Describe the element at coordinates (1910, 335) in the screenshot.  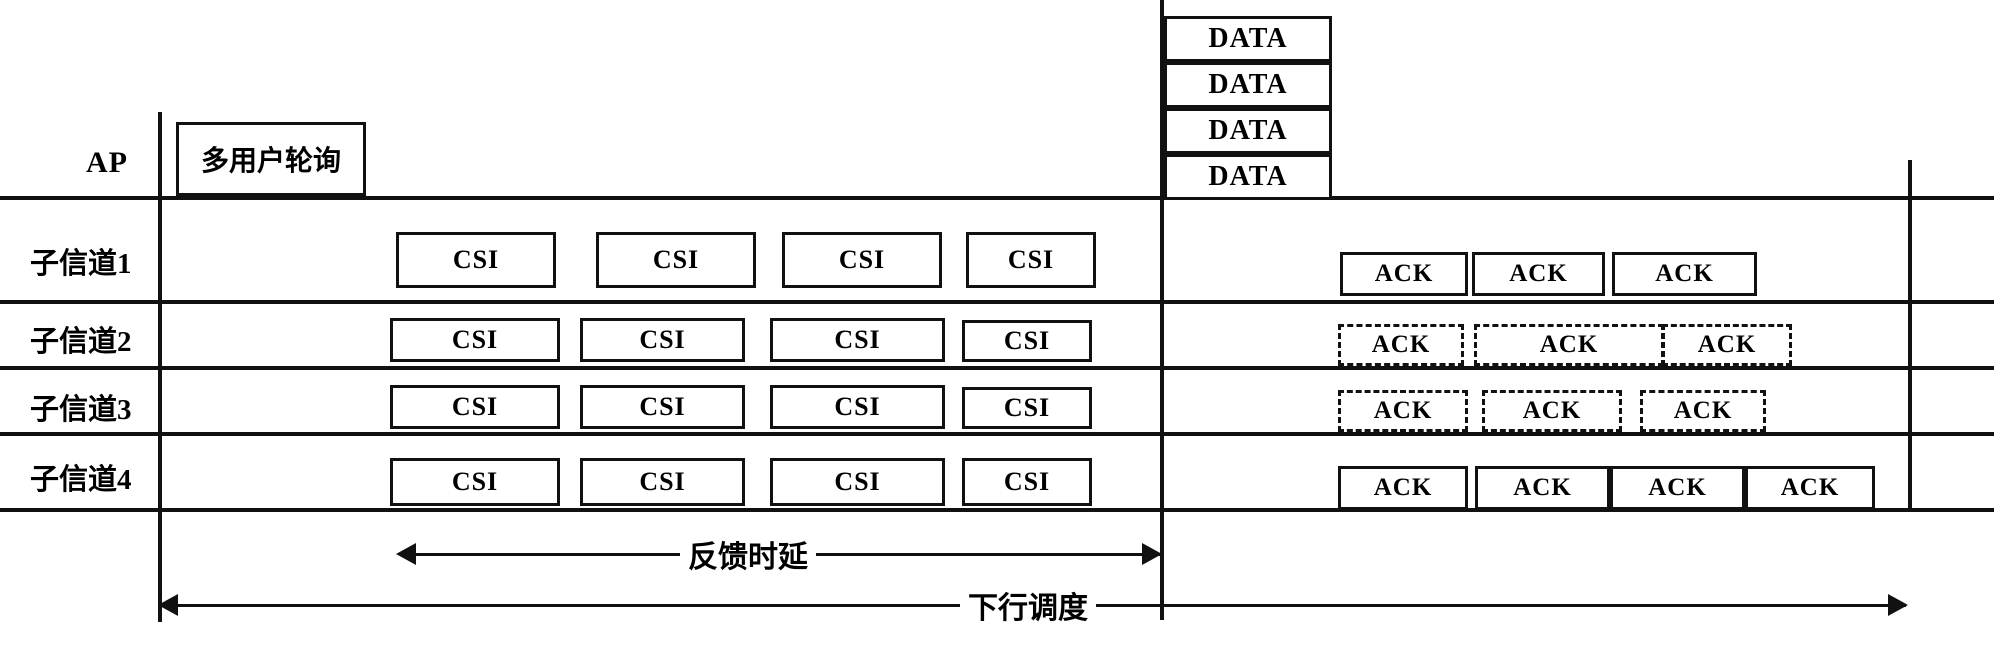
I see `timeline-end-marker` at that location.